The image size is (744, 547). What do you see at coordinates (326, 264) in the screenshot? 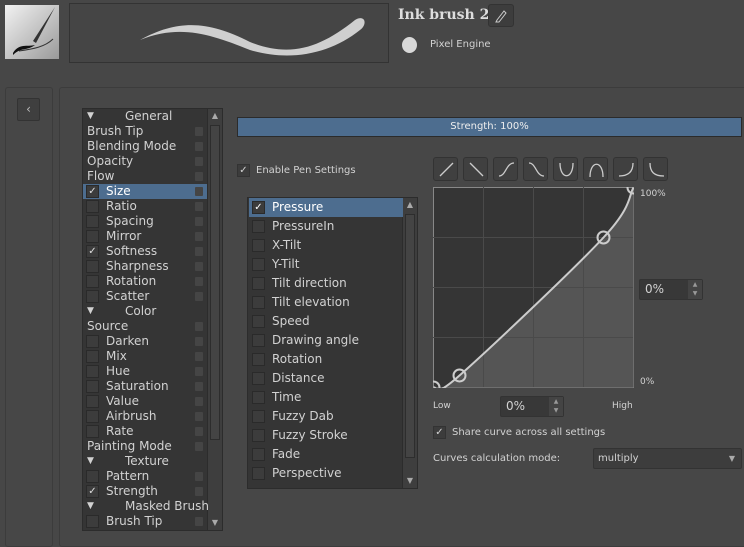
I see `sensor-y-tilt: Y-Tilt` at bounding box center [326, 264].